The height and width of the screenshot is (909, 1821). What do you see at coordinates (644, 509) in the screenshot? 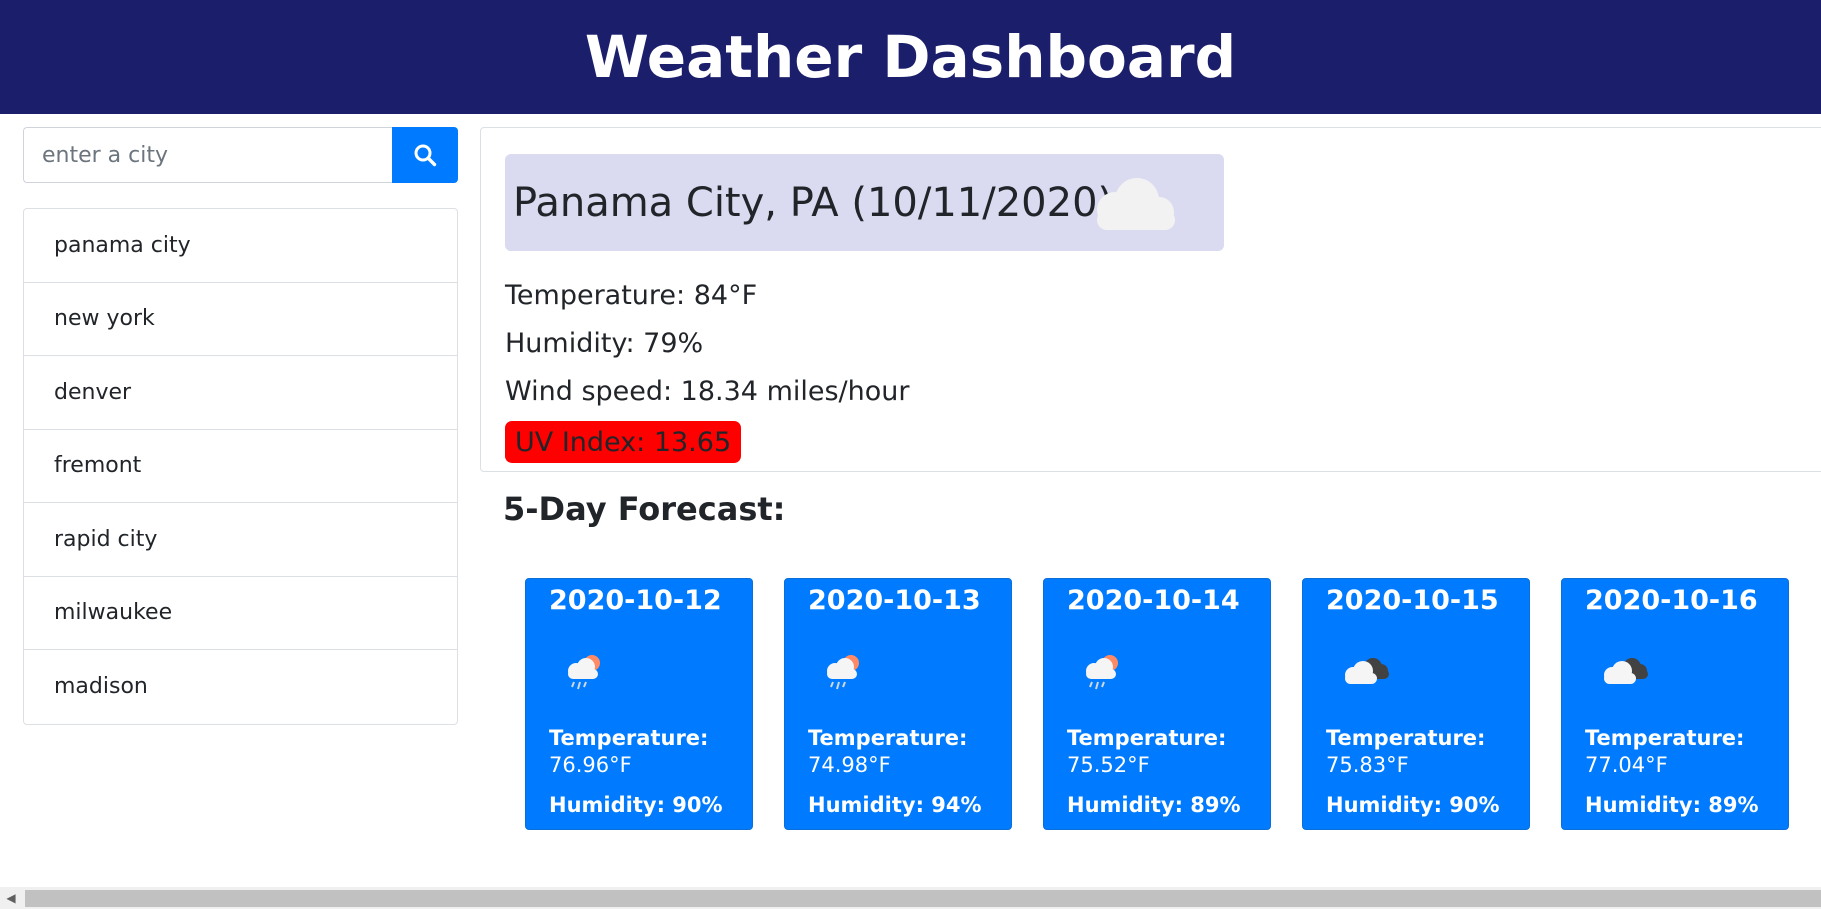
I see `forecast-title: 5-Day Forecast:` at bounding box center [644, 509].